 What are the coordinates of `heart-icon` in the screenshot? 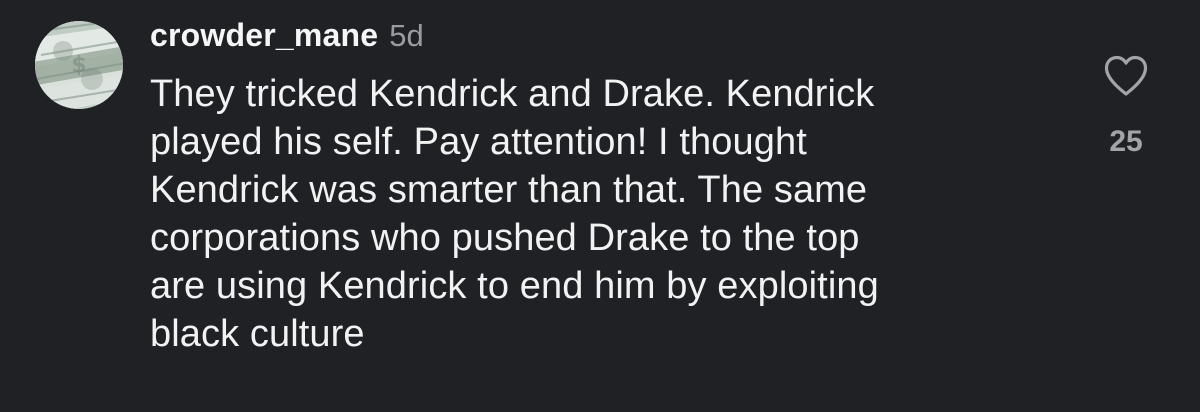 It's located at (1126, 76).